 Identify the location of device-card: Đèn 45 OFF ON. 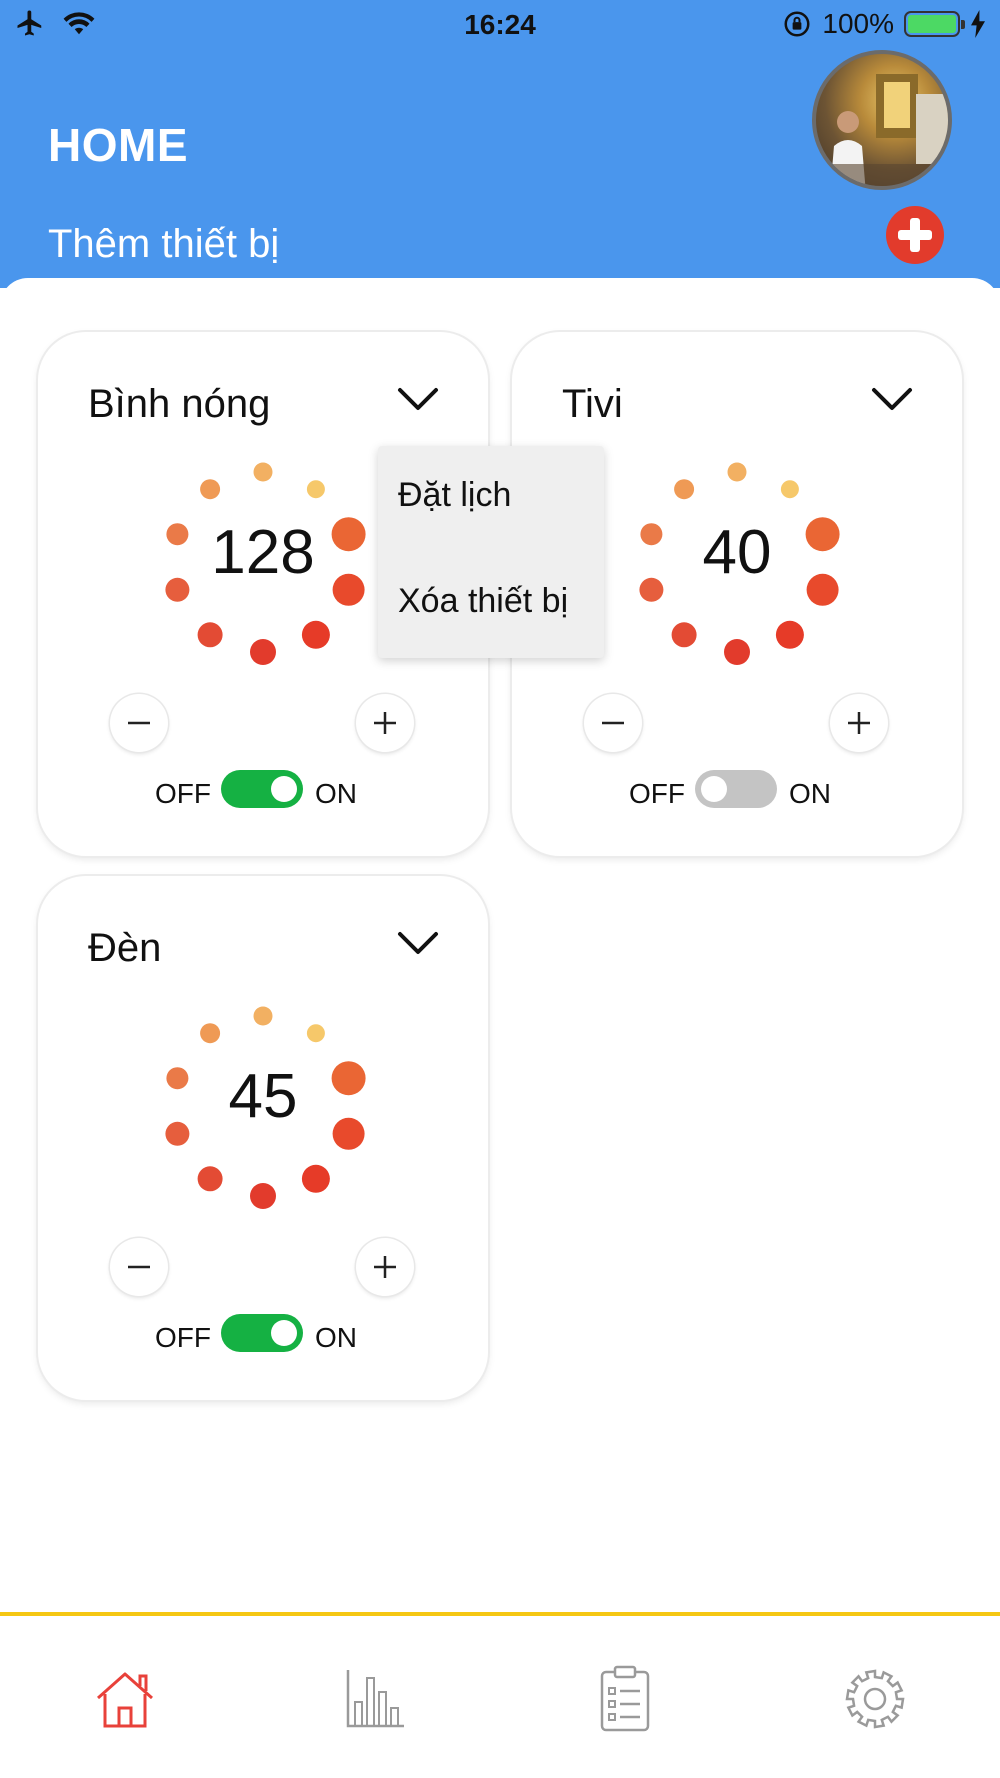
(263, 1138).